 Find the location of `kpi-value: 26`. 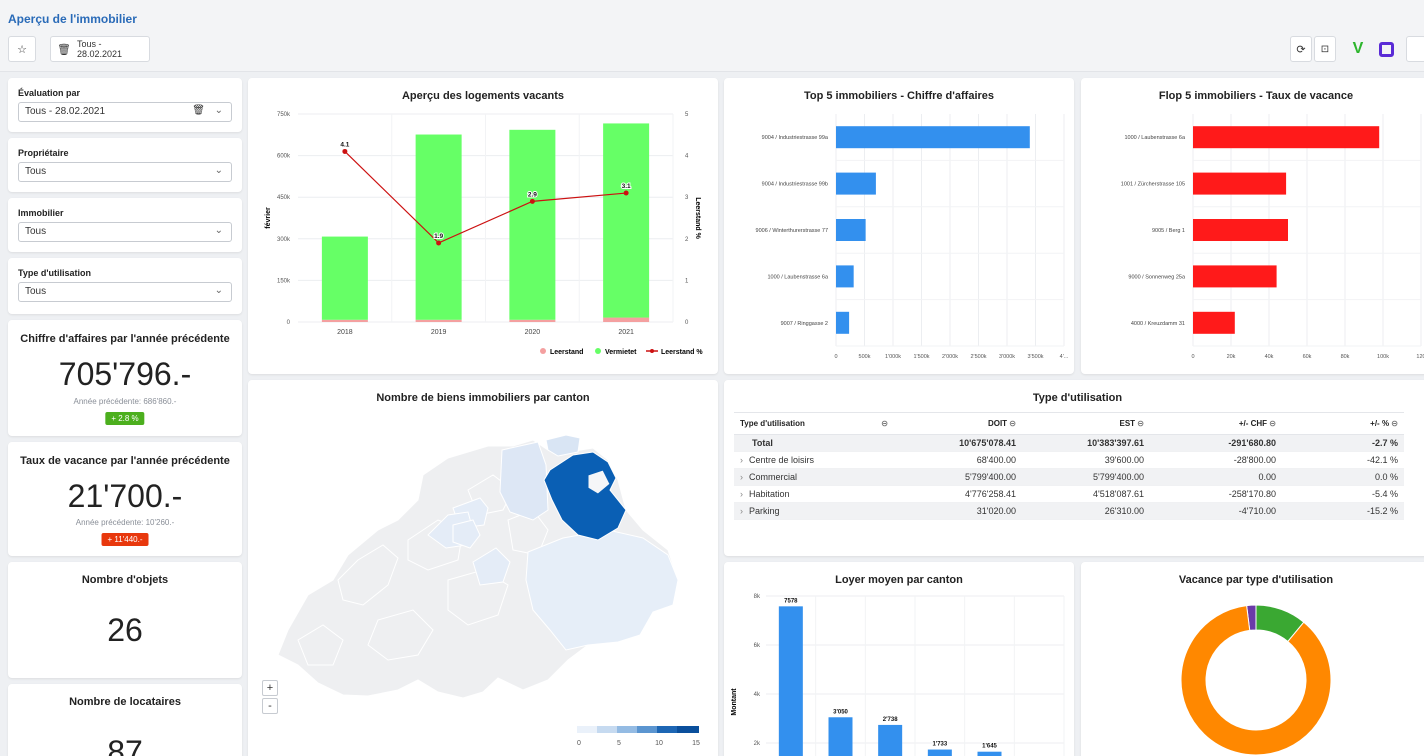

kpi-value: 26 is located at coordinates (125, 630).